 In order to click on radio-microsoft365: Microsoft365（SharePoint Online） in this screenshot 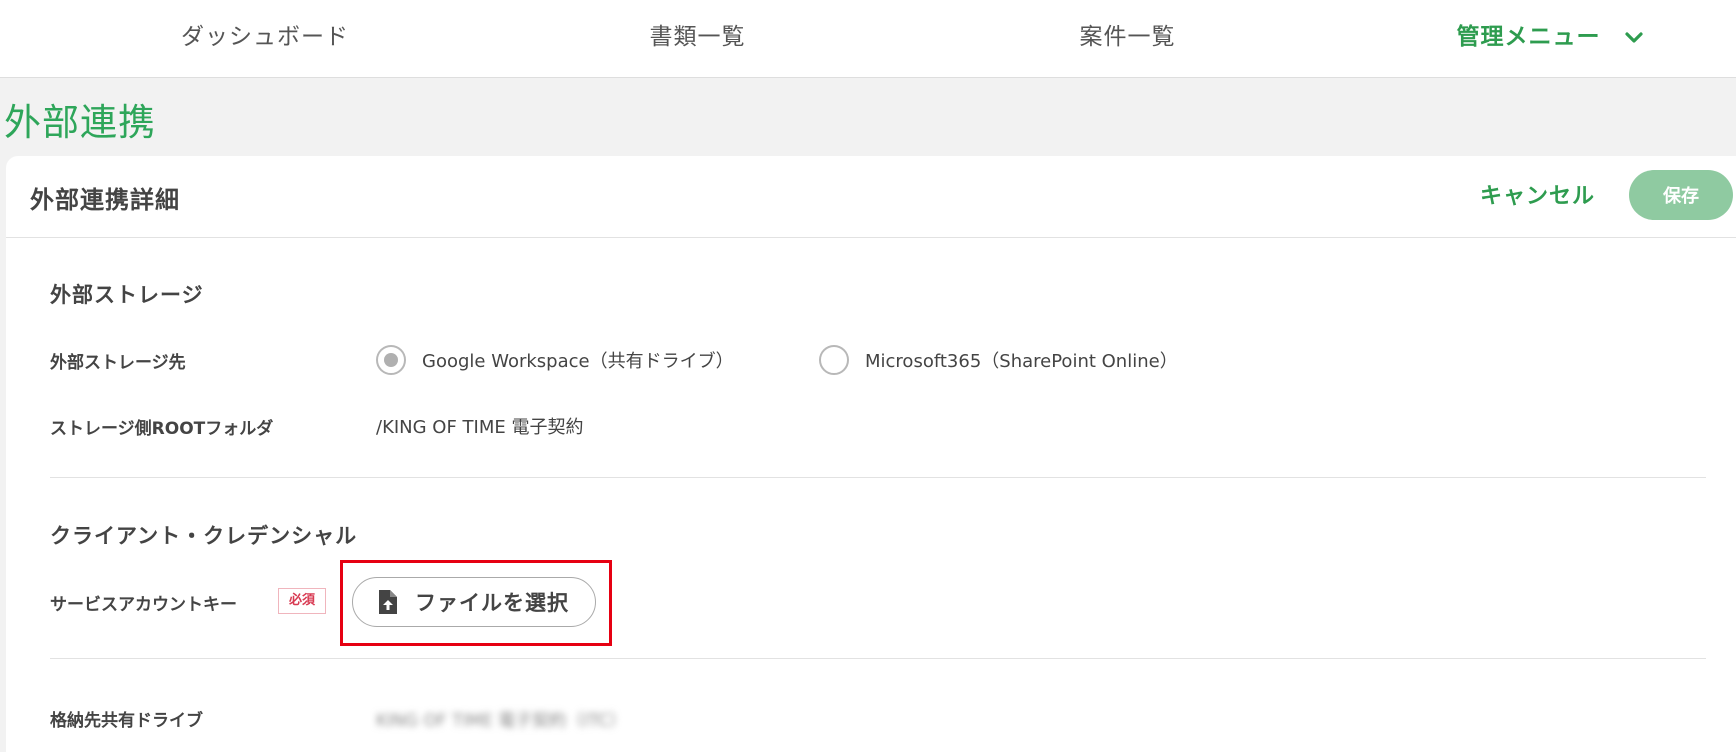, I will do `click(998, 360)`.